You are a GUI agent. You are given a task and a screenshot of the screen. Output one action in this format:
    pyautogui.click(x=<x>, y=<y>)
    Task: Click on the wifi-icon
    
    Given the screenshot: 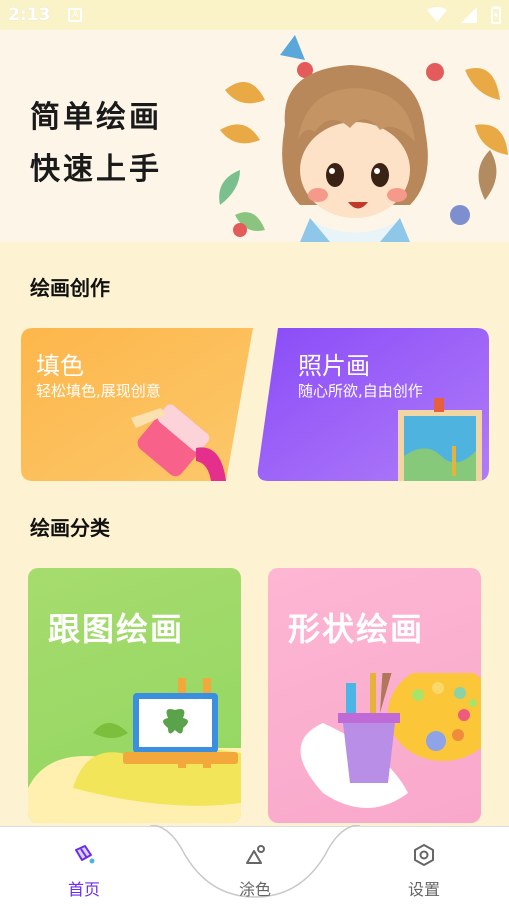 What is the action you would take?
    pyautogui.click(x=437, y=14)
    